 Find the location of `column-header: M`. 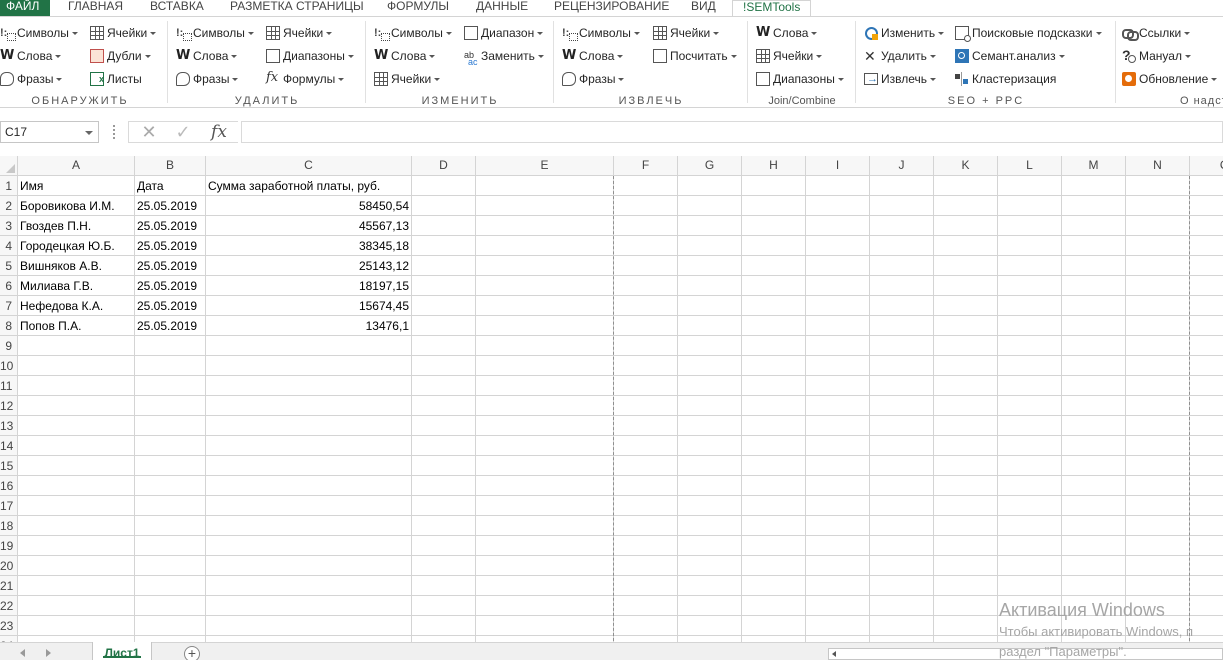

column-header: M is located at coordinates (1094, 166).